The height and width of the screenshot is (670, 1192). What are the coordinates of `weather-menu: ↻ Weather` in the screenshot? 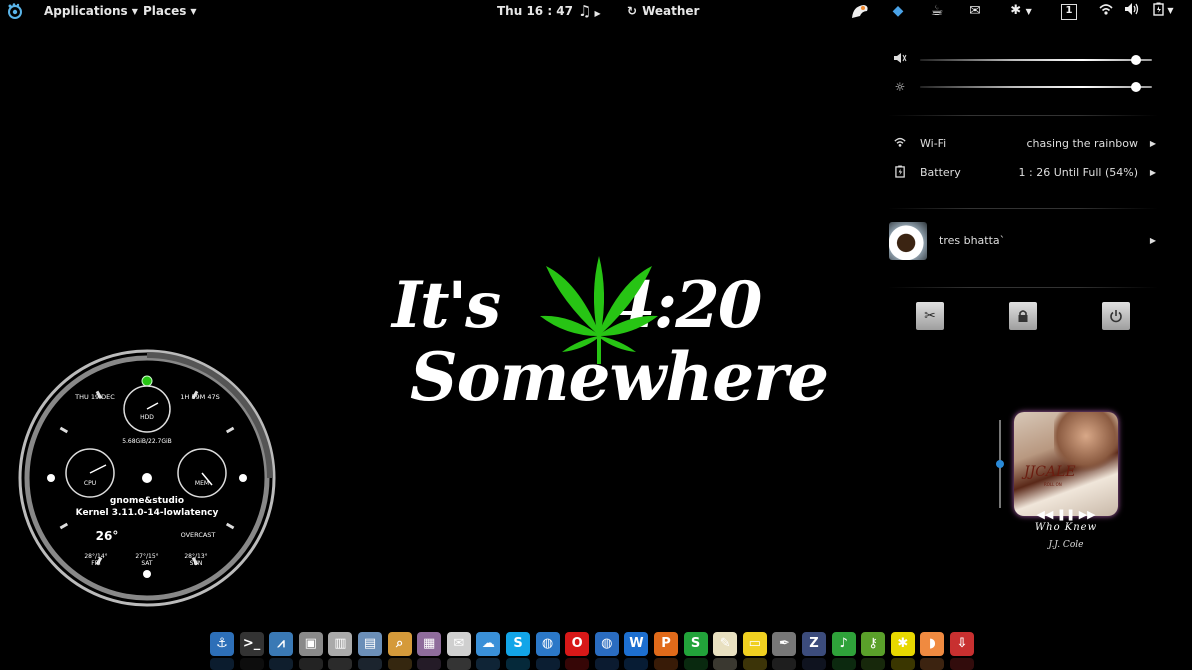 It's located at (663, 11).